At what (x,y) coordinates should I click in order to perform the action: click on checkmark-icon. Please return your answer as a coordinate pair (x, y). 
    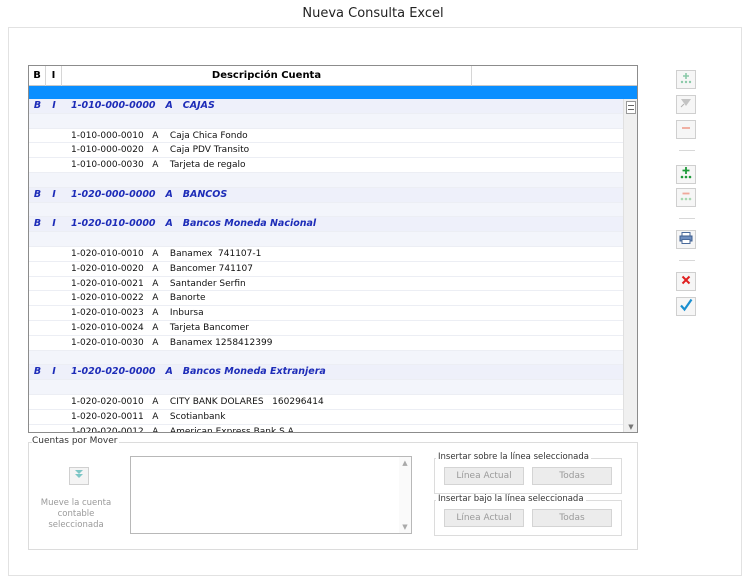
    Looking at the image, I should click on (686, 305).